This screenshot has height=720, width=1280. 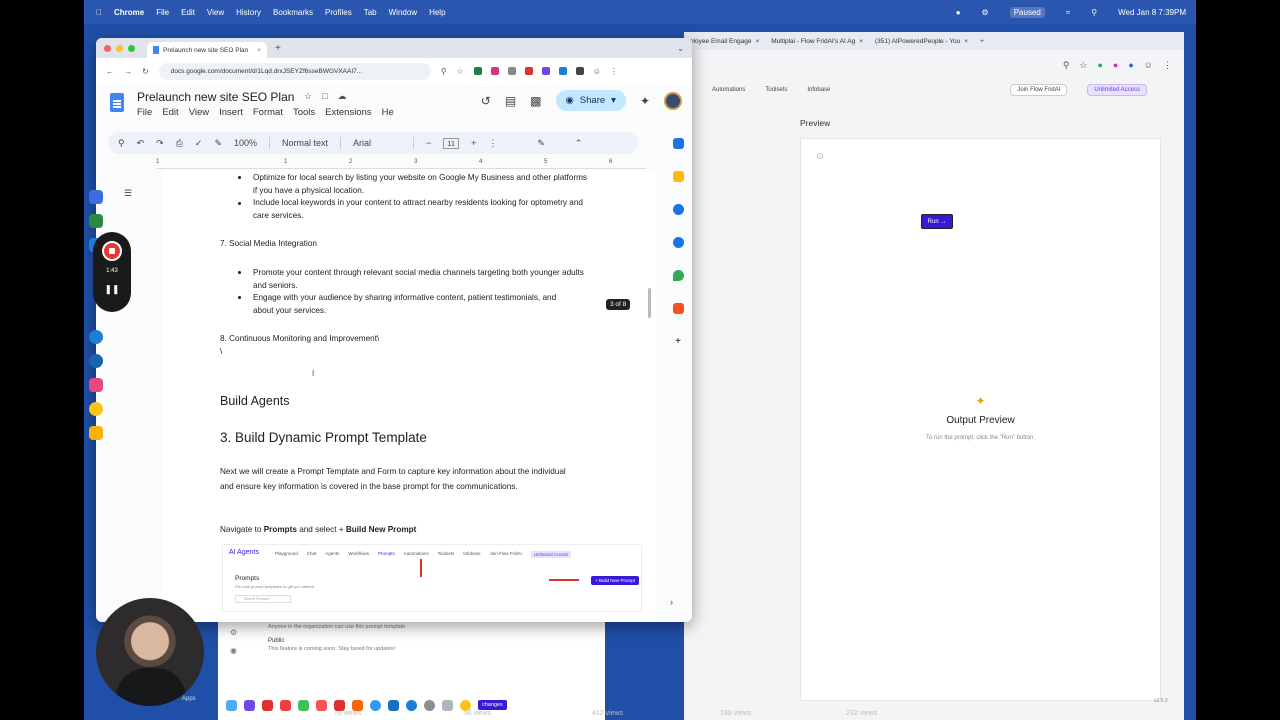 I want to click on menubar-profiles: Profiles, so click(x=338, y=12).